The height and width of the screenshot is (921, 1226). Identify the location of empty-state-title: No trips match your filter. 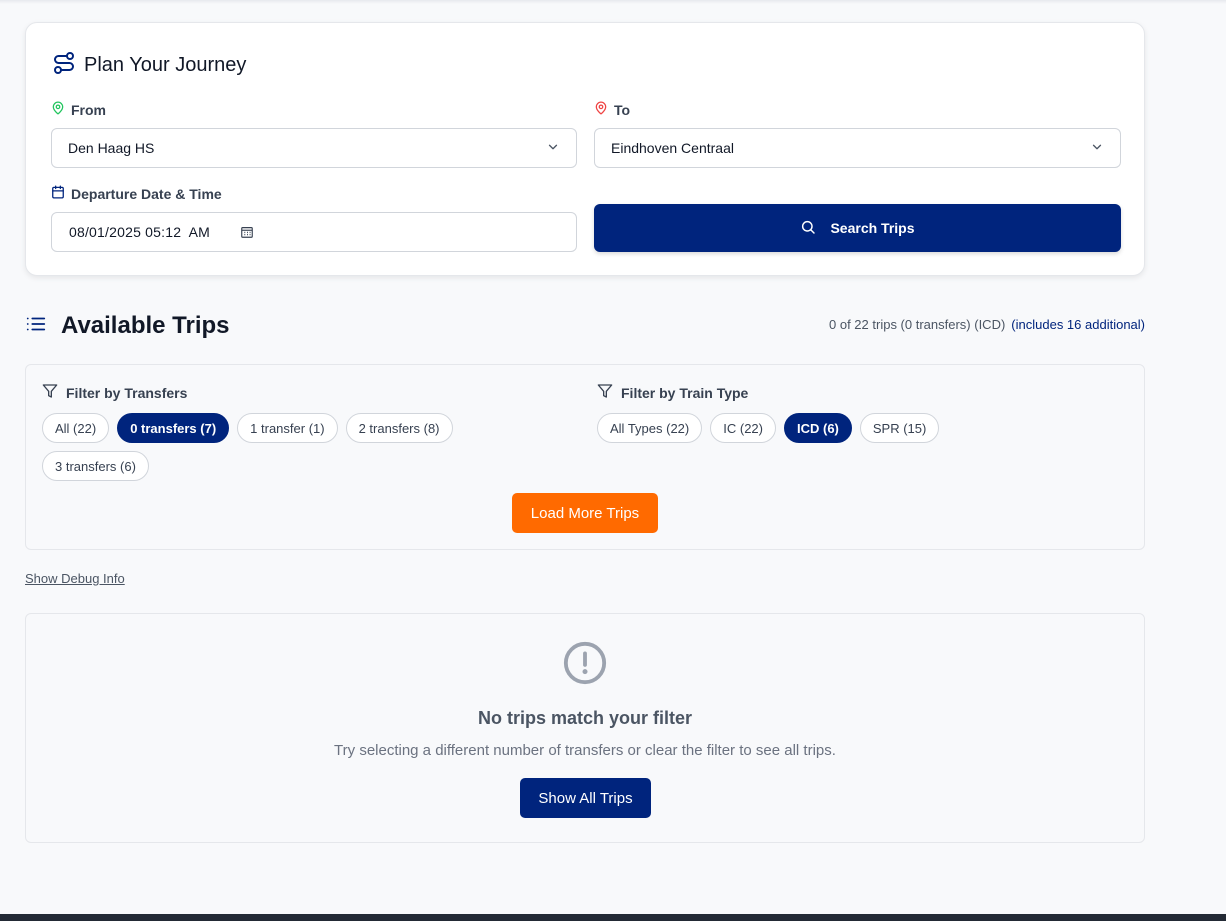
(585, 718).